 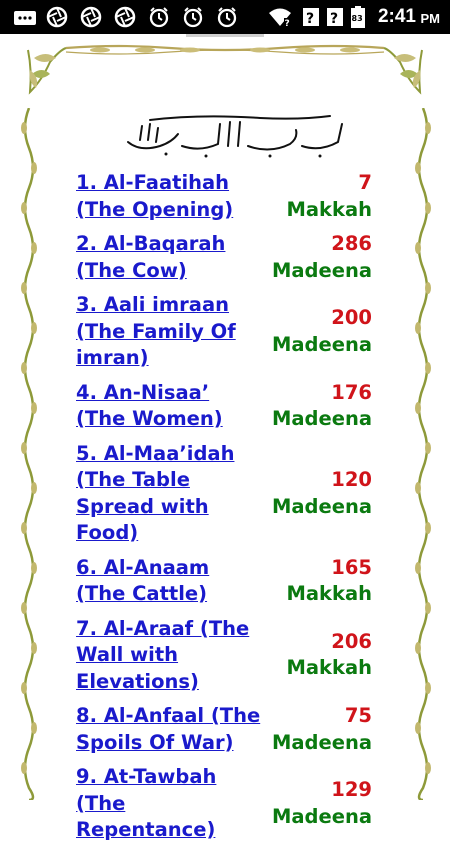 I want to click on surah-row: 2. Al-Baqarah (The Cow) 286 Madeena, so click(x=224, y=257).